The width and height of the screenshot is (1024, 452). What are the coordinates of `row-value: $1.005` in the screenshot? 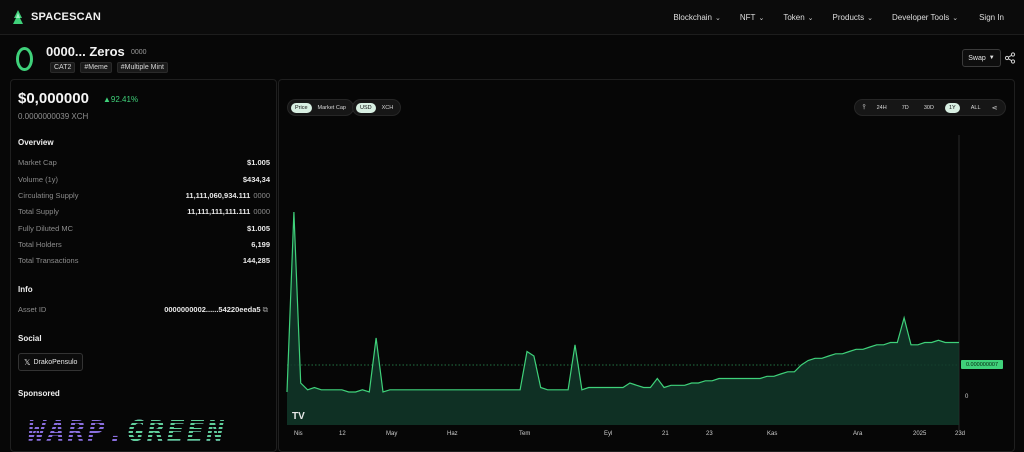 It's located at (258, 162).